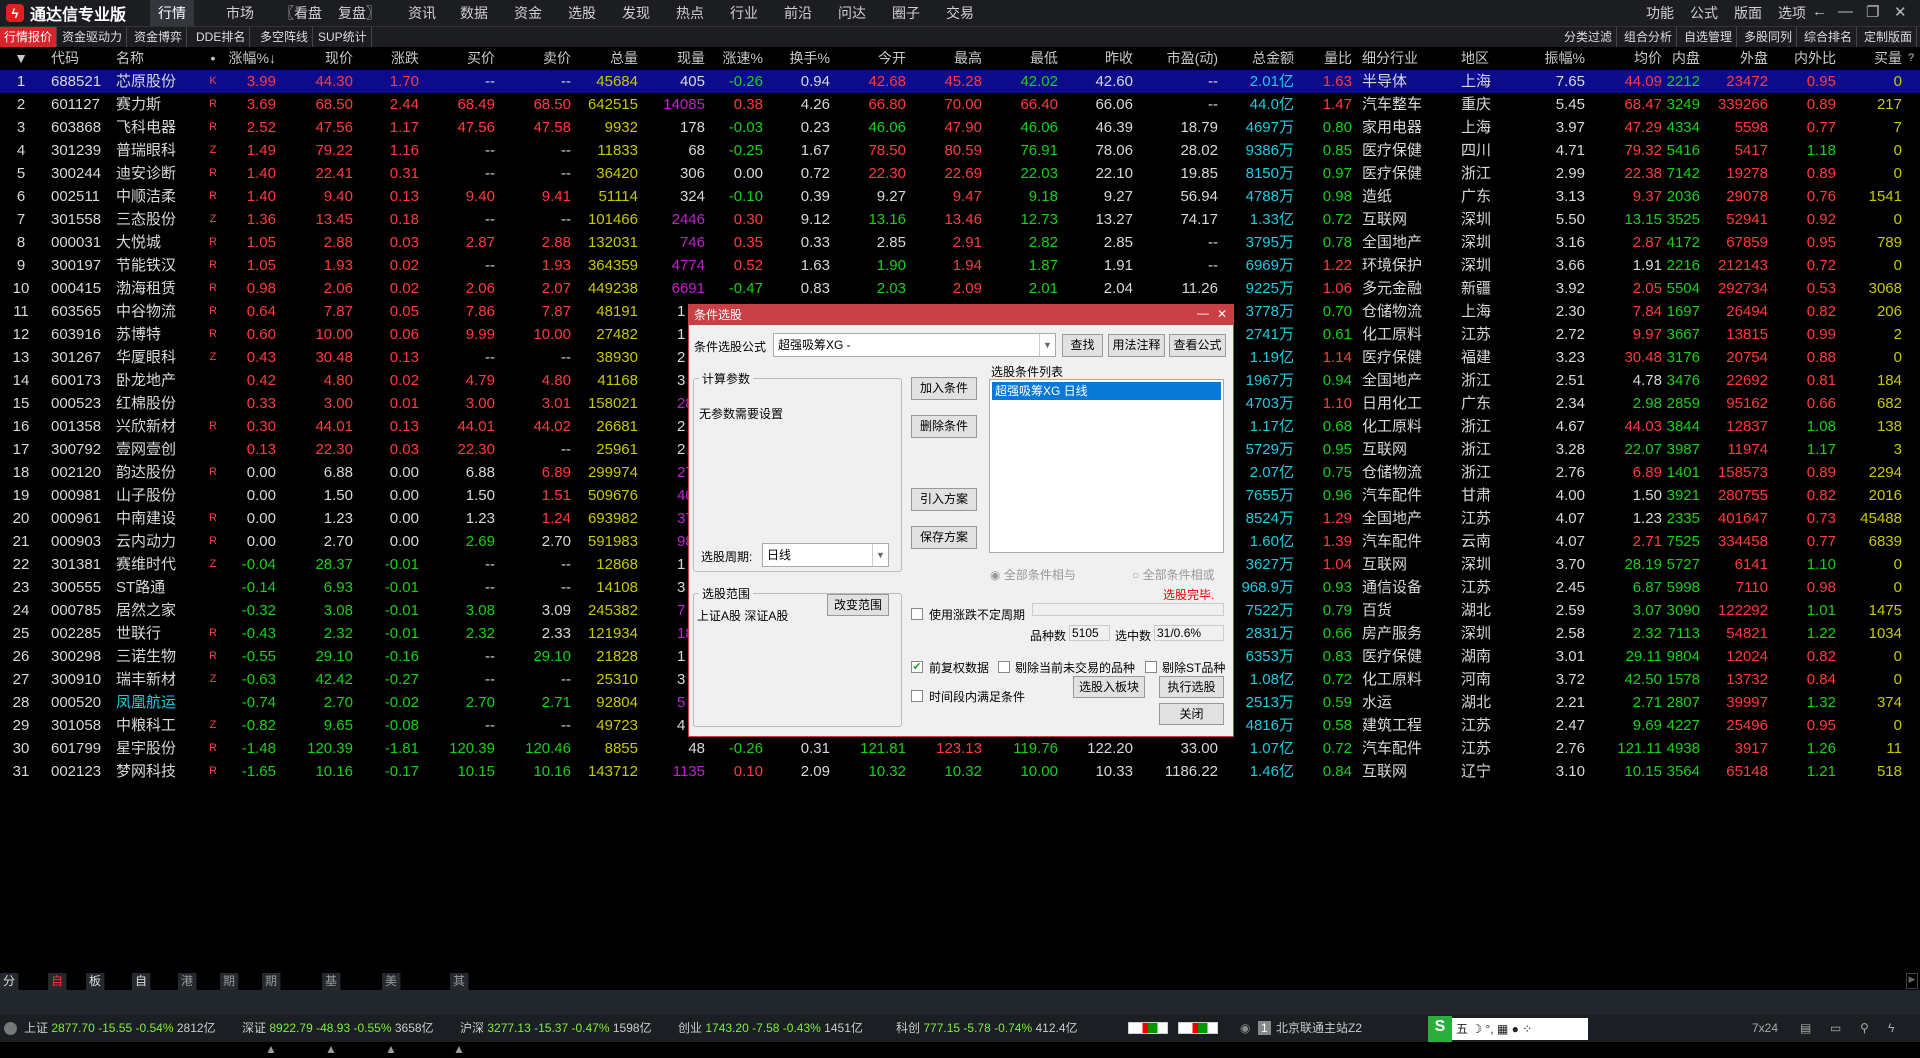  Describe the element at coordinates (29, 37) in the screenshot. I see `subtab: 行情报价` at that location.